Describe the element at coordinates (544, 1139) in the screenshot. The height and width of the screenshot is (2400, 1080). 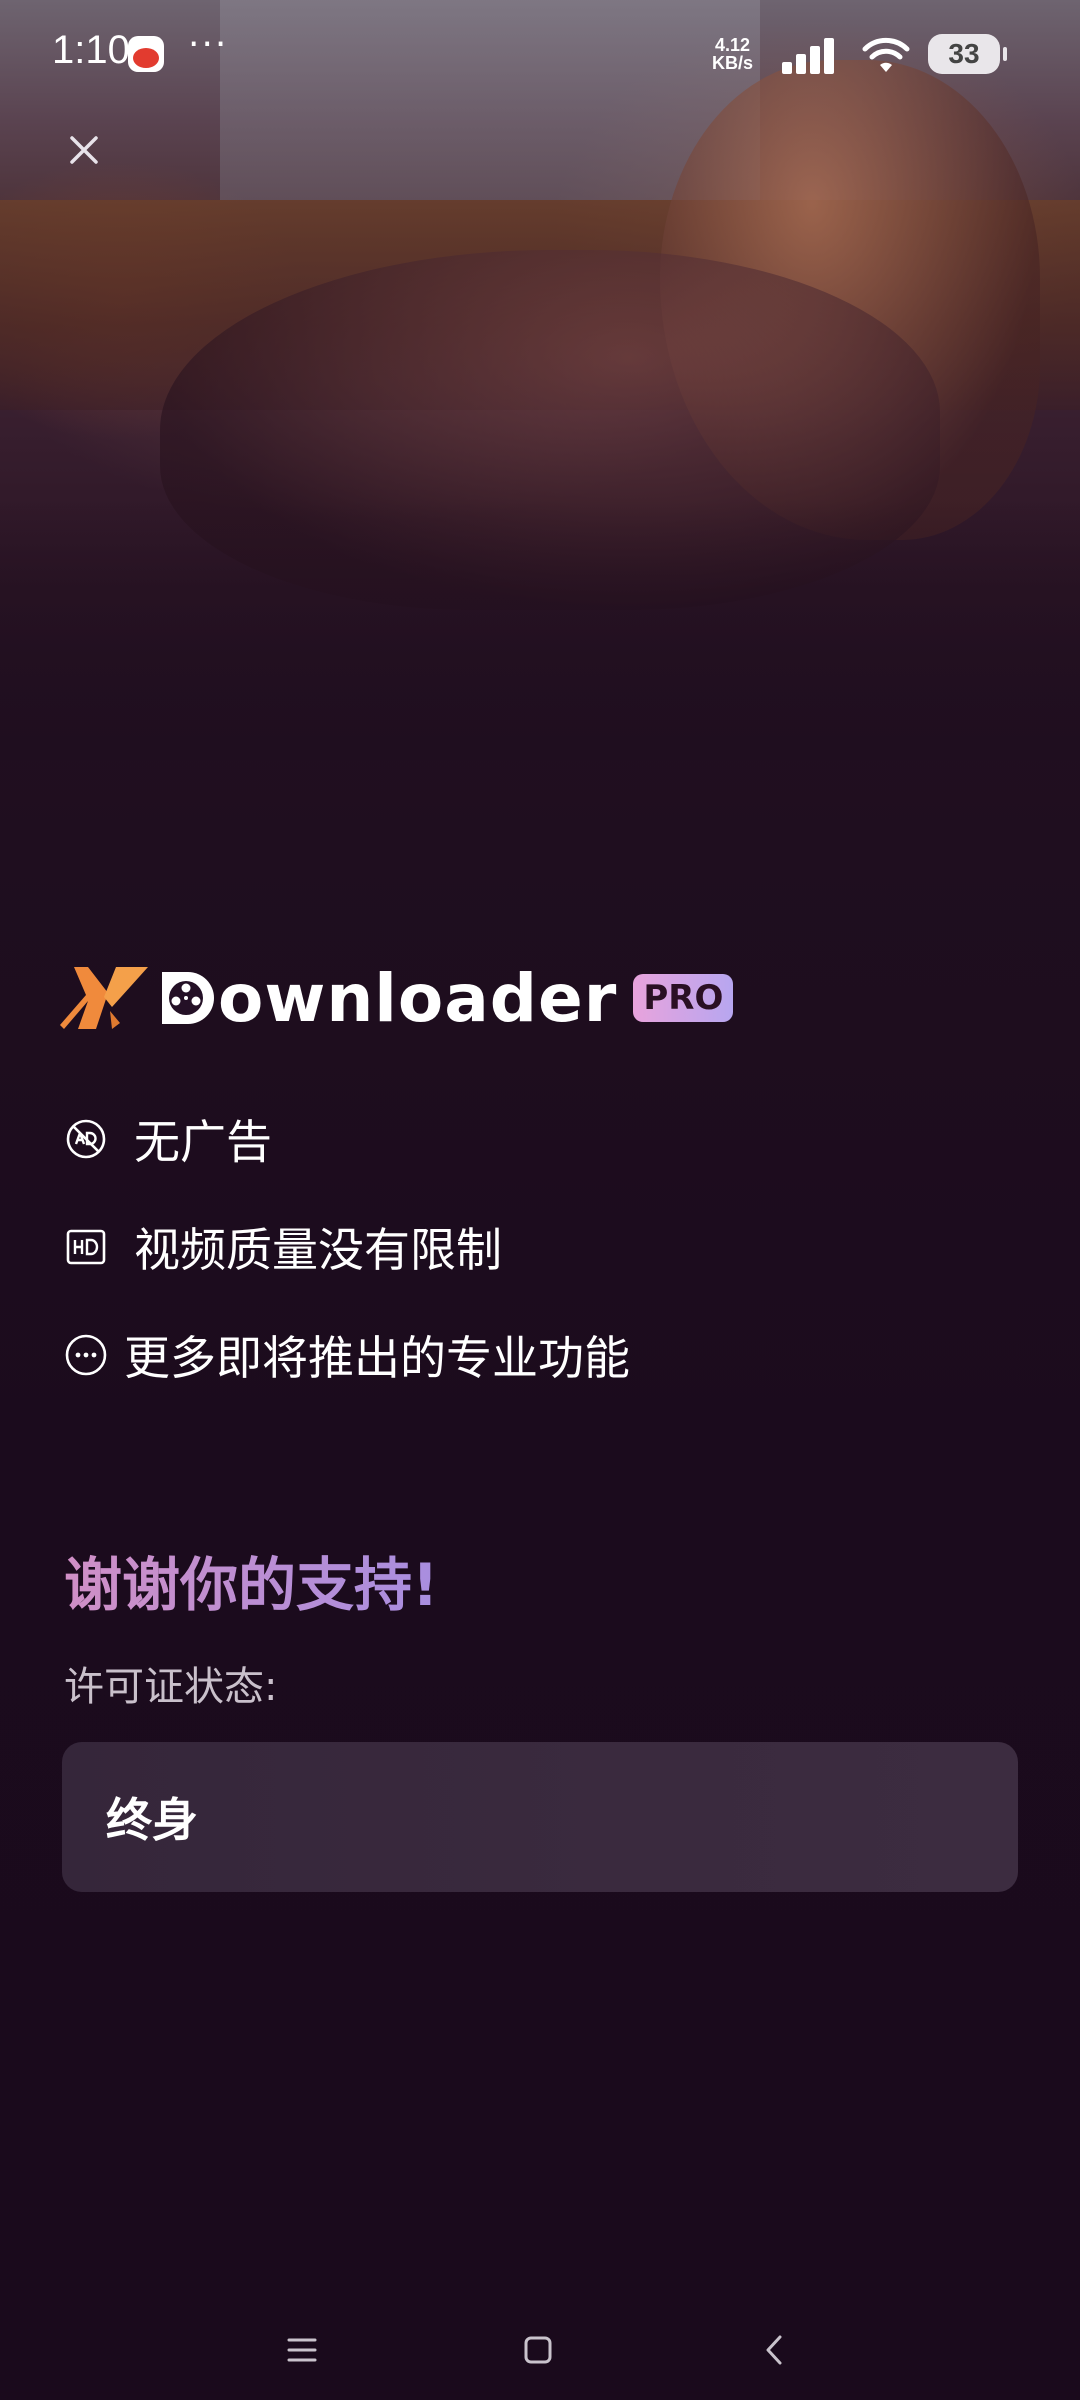
I see `feature-item-no-ads: 无广告` at that location.